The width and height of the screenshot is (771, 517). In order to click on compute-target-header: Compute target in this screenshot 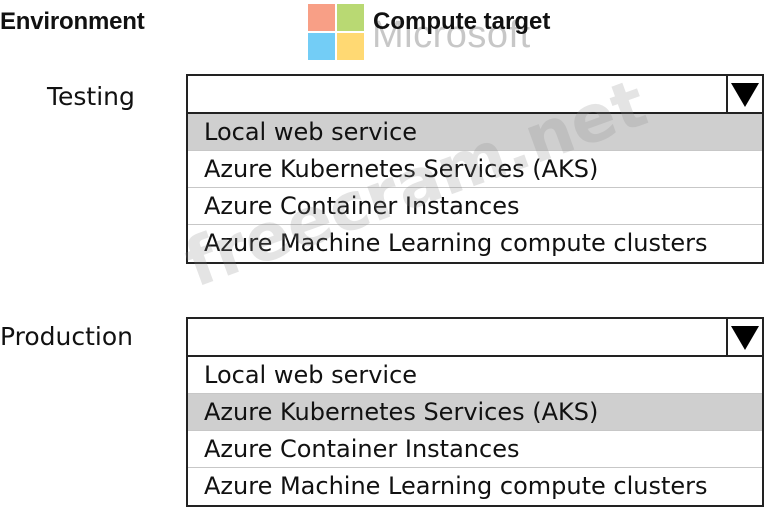, I will do `click(462, 21)`.